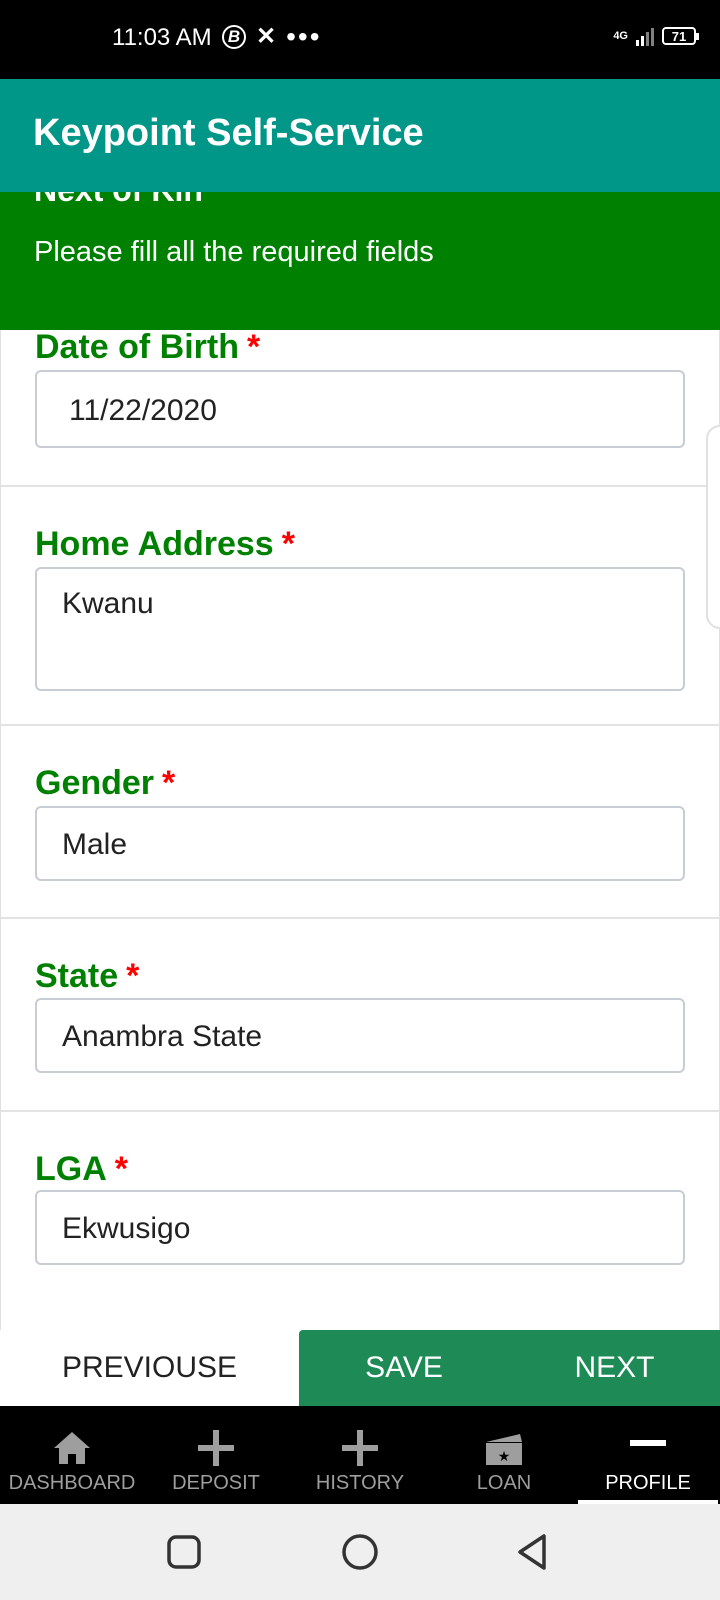  I want to click on nav-label: PROFILE, so click(648, 1483).